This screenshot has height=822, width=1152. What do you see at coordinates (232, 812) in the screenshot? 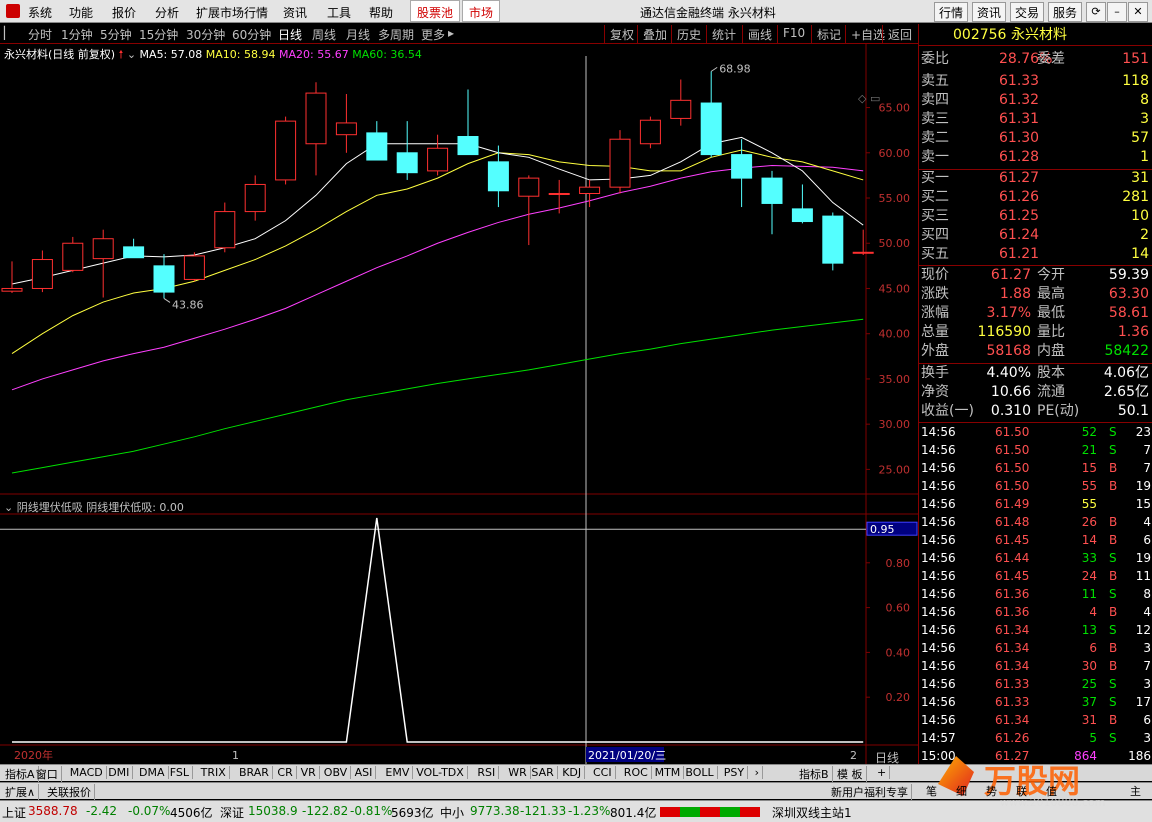
I see `sz-label: 深证` at bounding box center [232, 812].